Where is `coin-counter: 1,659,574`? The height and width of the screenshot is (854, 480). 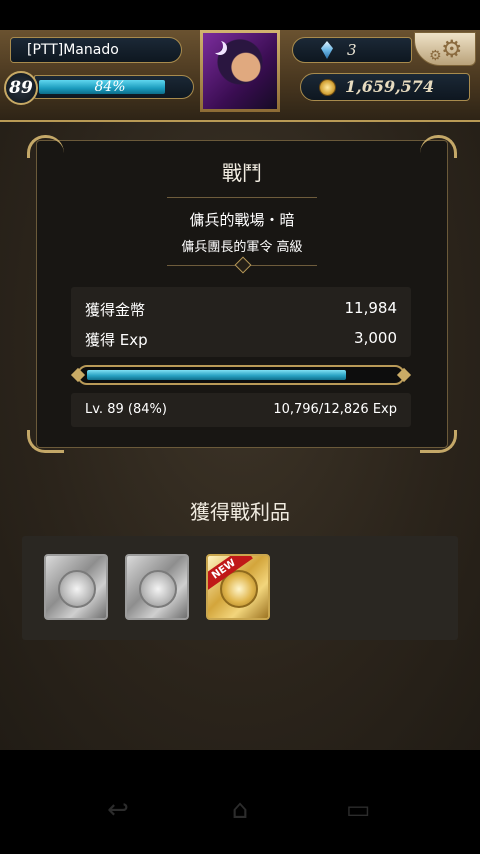
coin-counter: 1,659,574 is located at coordinates (385, 87).